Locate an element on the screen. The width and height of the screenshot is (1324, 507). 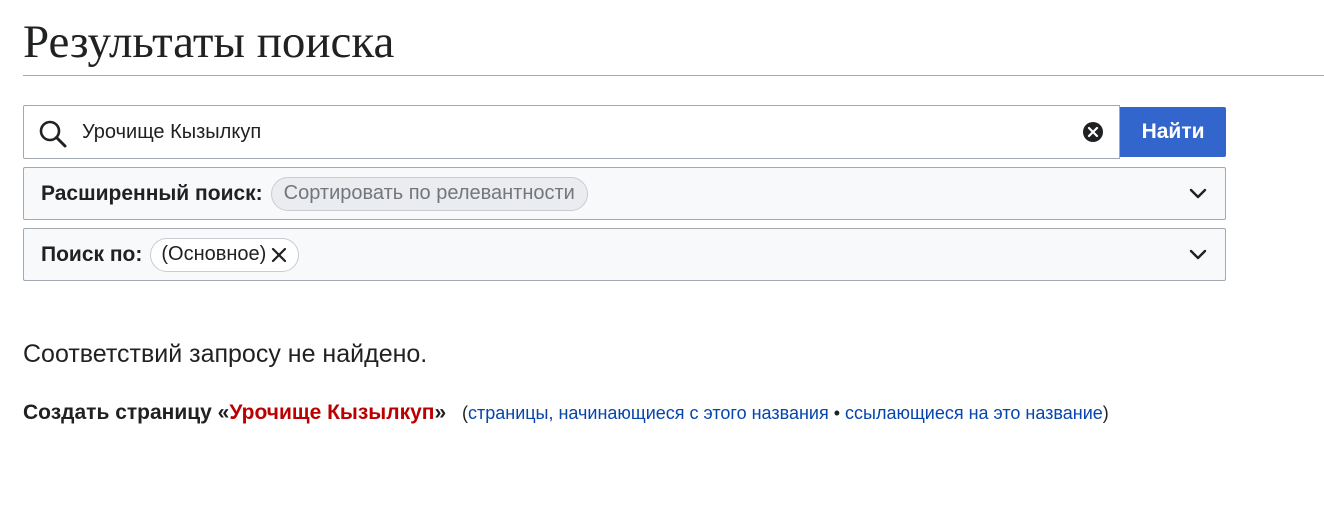
namespace-label: Поиск по: is located at coordinates (92, 254).